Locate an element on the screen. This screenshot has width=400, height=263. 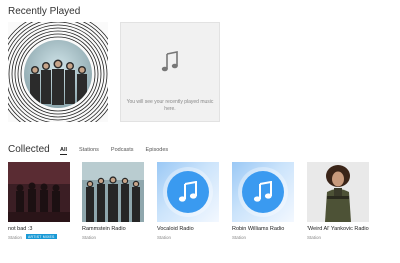
station-title: Robin Williams Radio is located at coordinates (258, 229).